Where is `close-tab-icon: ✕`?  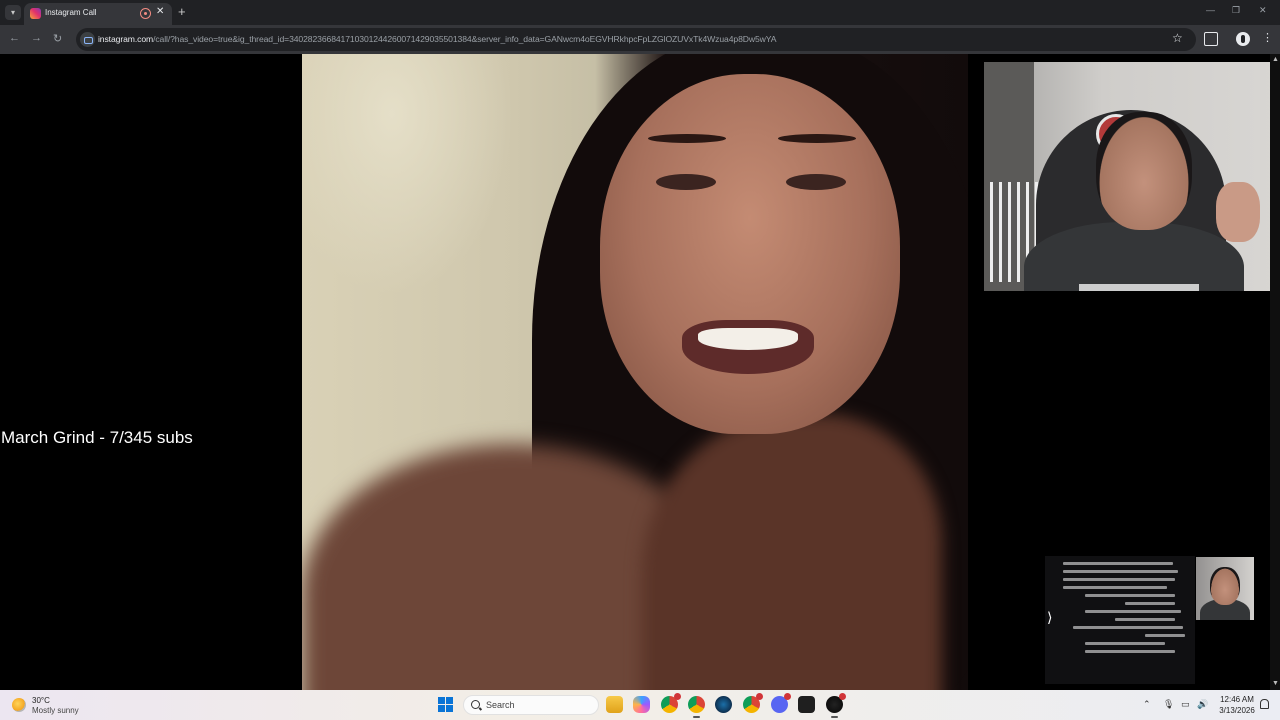 close-tab-icon: ✕ is located at coordinates (160, 11).